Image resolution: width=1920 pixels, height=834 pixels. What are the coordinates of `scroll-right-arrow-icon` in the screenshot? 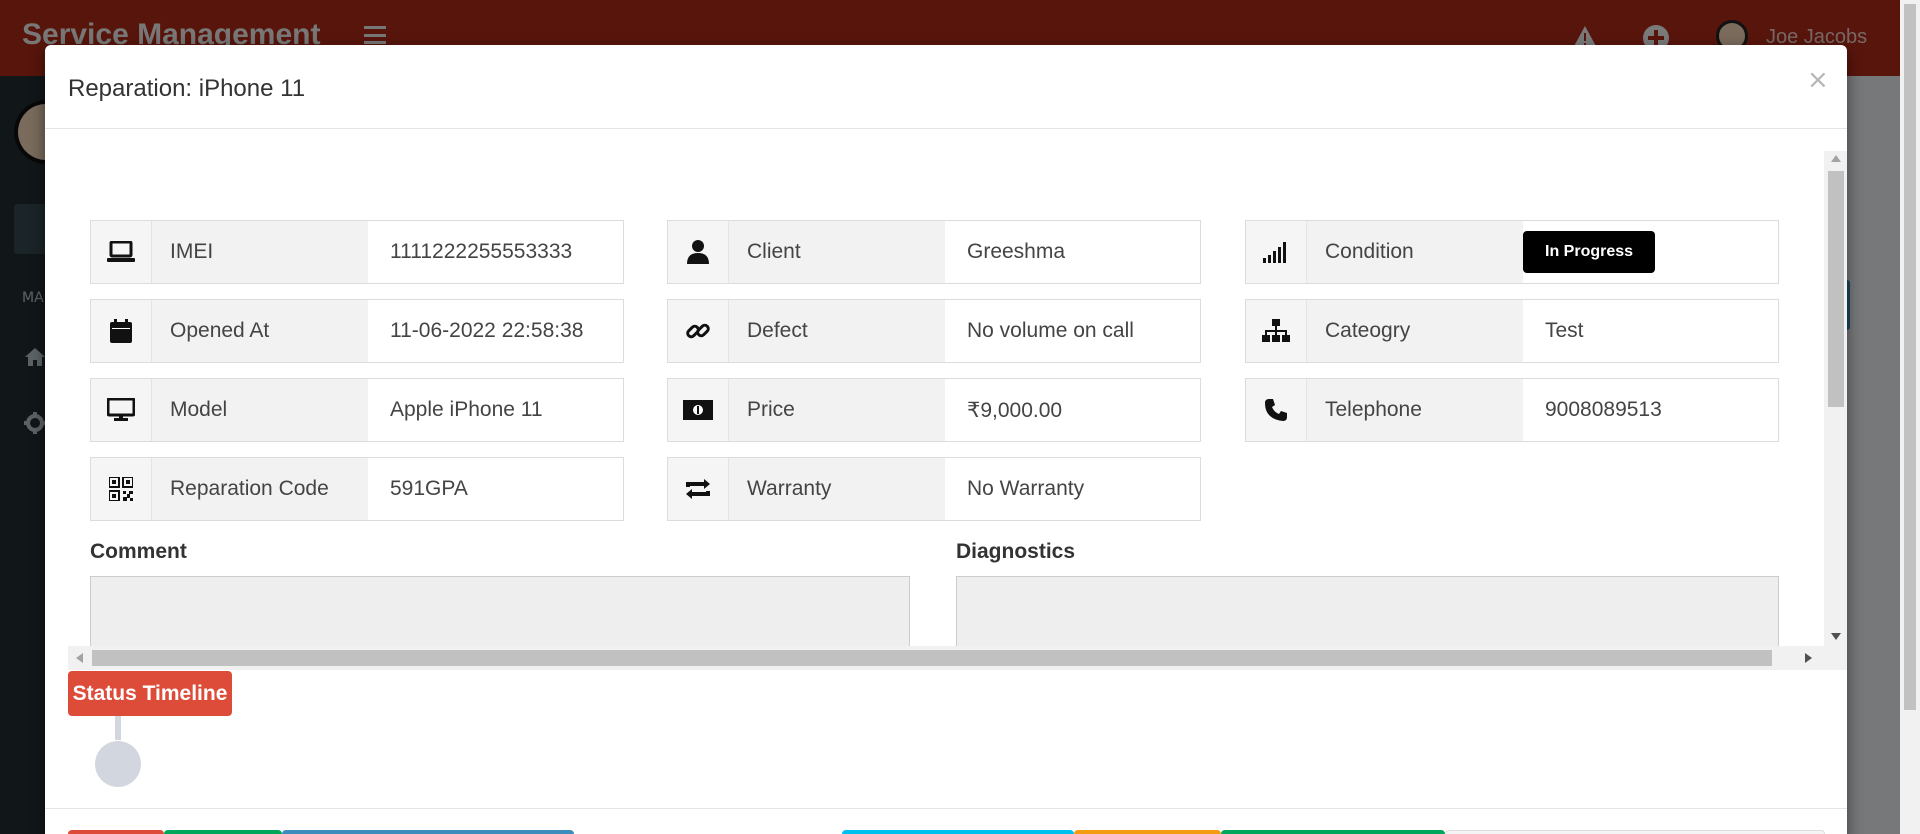 It's located at (1808, 658).